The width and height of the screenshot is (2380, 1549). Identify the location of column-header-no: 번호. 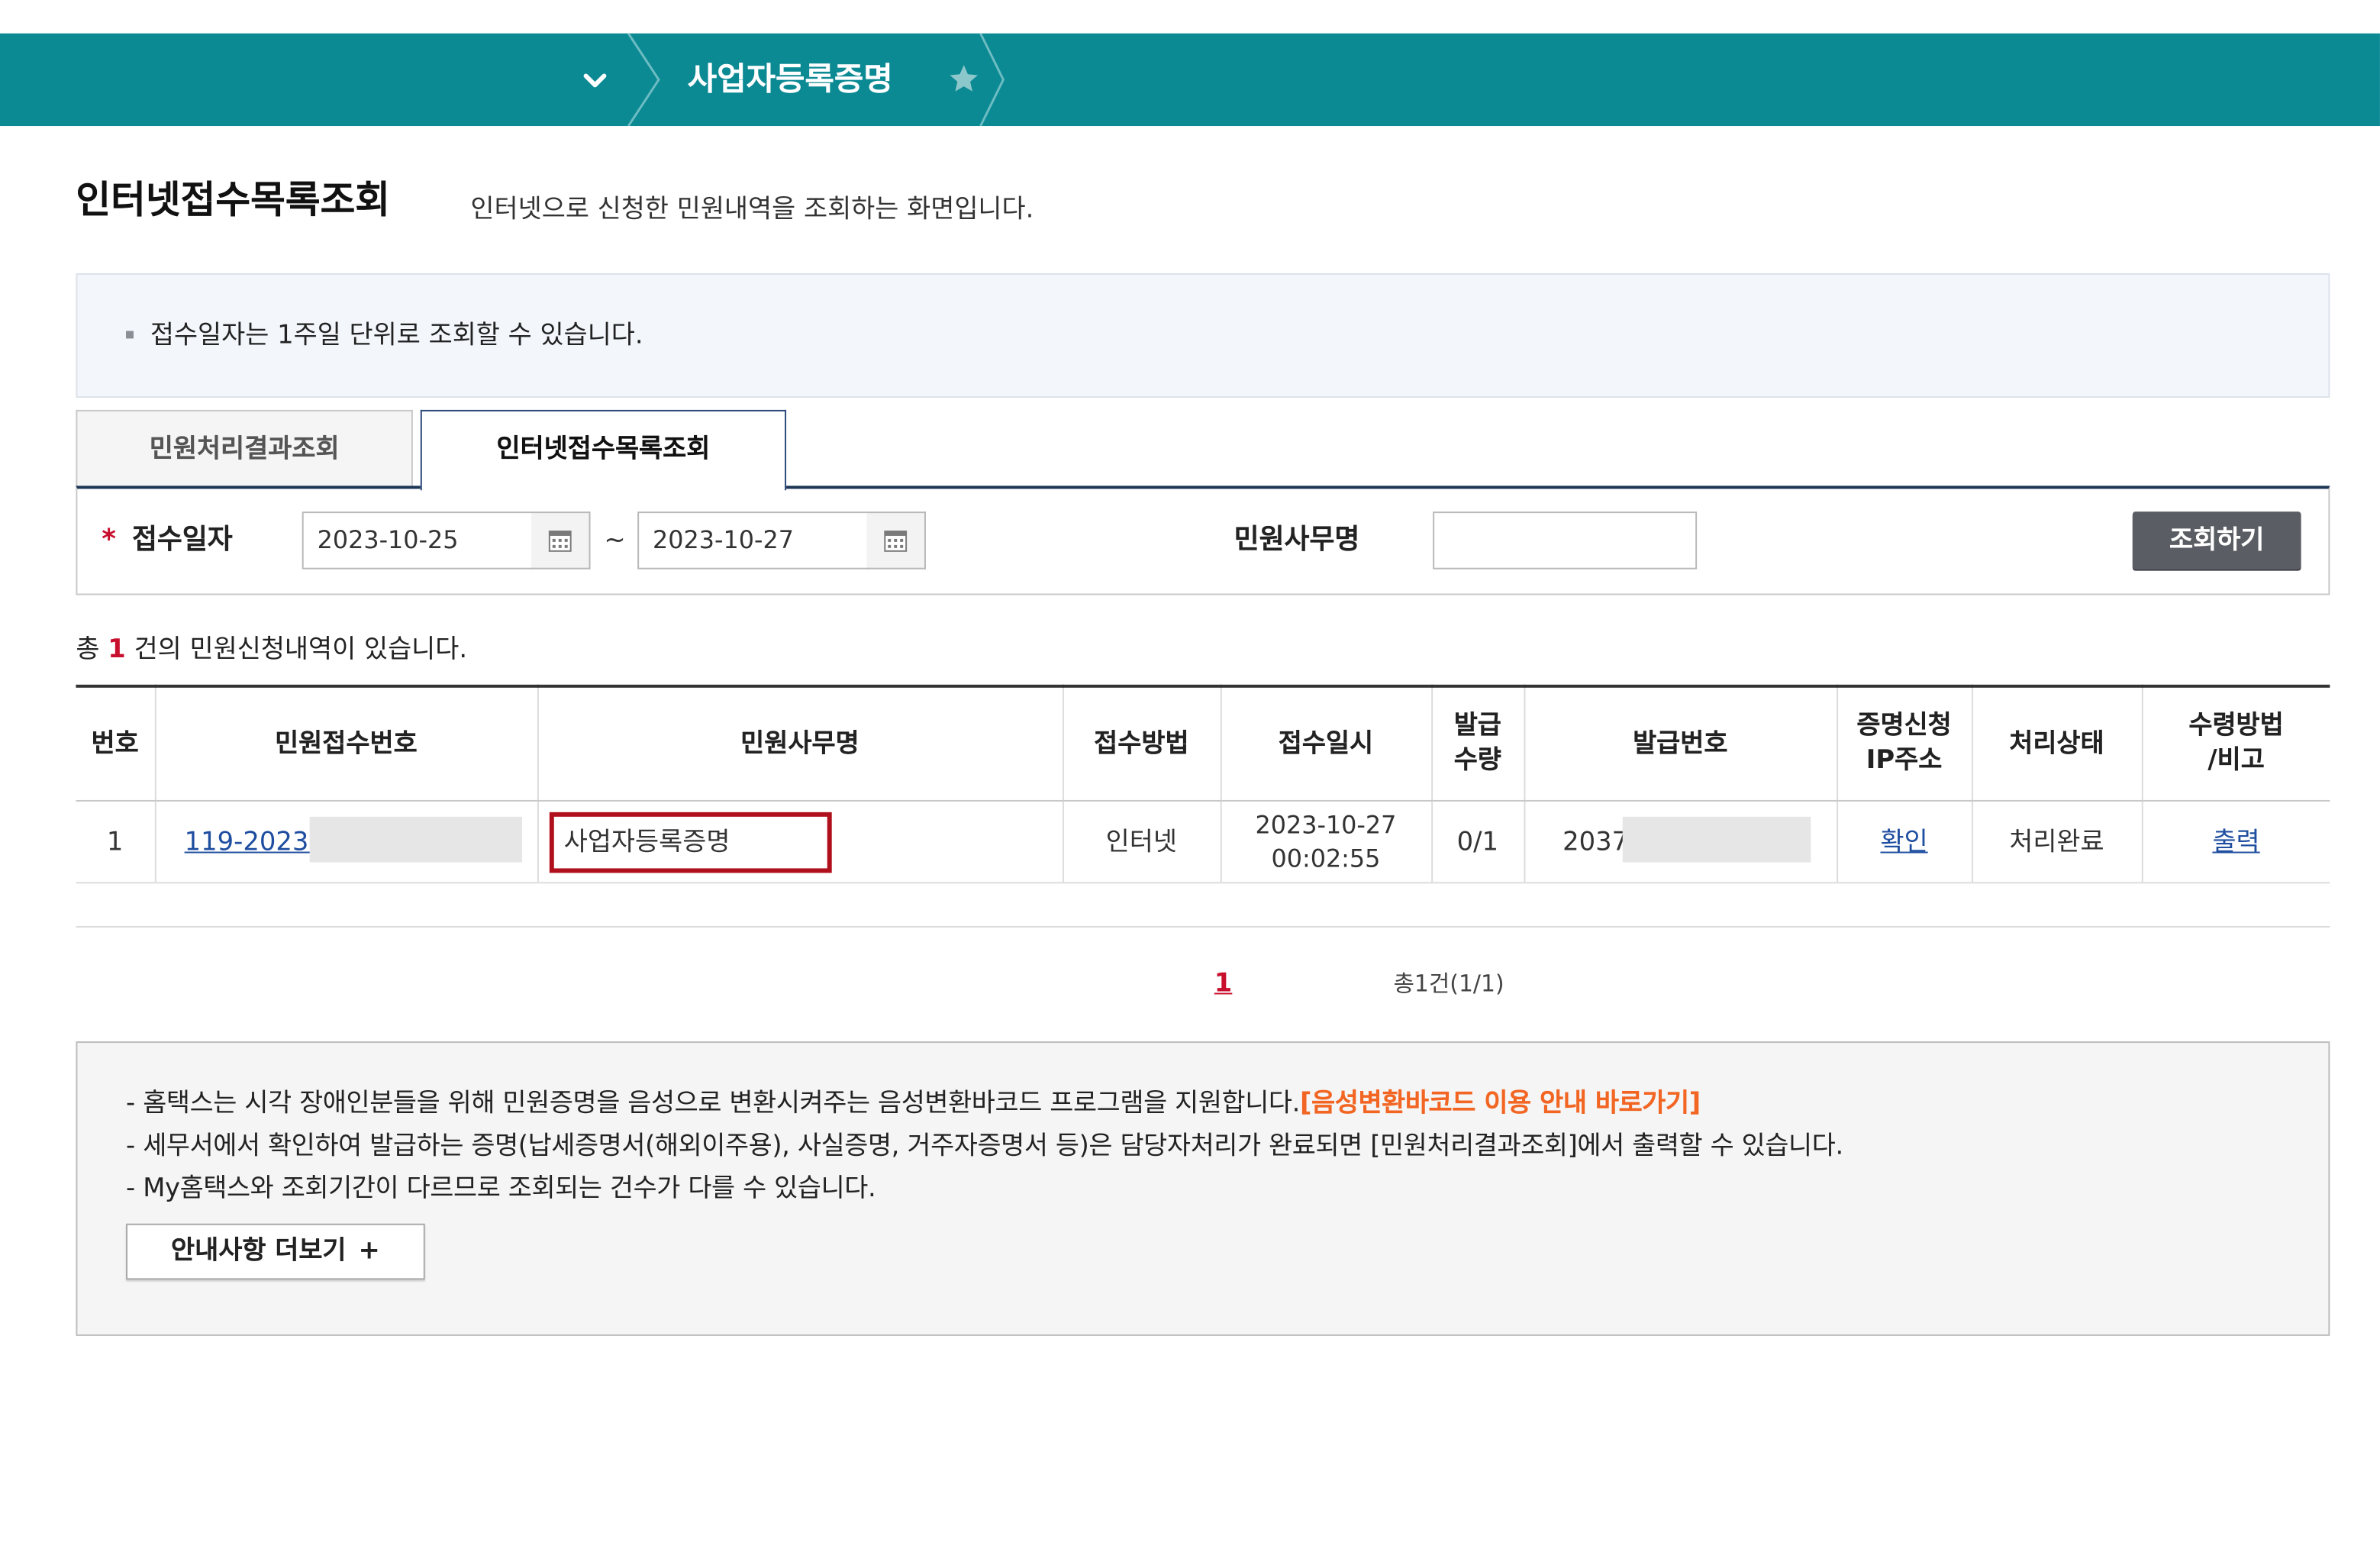
(115, 744).